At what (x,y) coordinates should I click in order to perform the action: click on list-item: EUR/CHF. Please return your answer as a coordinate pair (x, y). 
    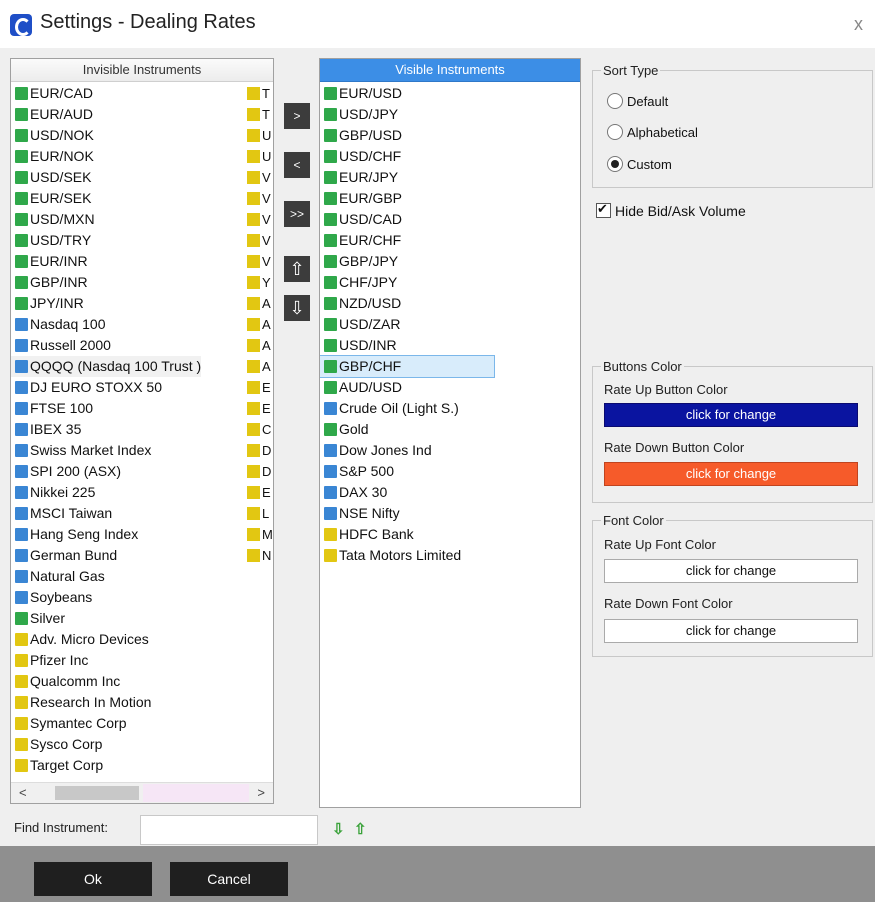
    Looking at the image, I should click on (407, 240).